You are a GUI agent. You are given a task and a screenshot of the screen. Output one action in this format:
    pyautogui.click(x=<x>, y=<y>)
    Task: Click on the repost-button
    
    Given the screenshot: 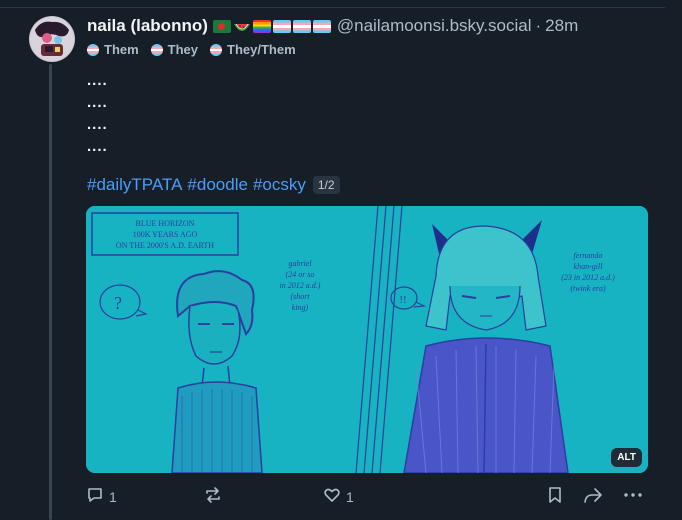 What is the action you would take?
    pyautogui.click(x=213, y=496)
    